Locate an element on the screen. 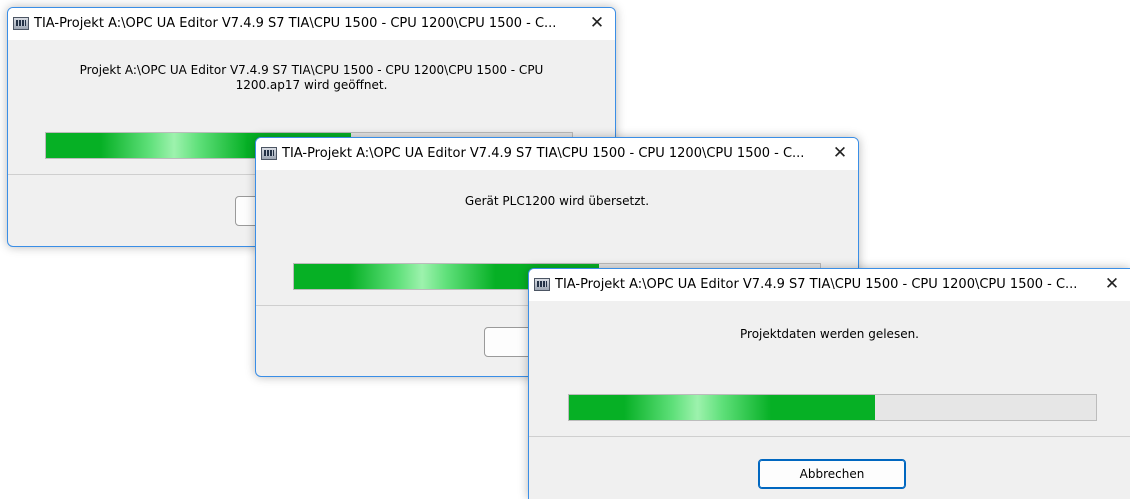  status-message: Gerät PLC1200 wird übersetzt. is located at coordinates (557, 201).